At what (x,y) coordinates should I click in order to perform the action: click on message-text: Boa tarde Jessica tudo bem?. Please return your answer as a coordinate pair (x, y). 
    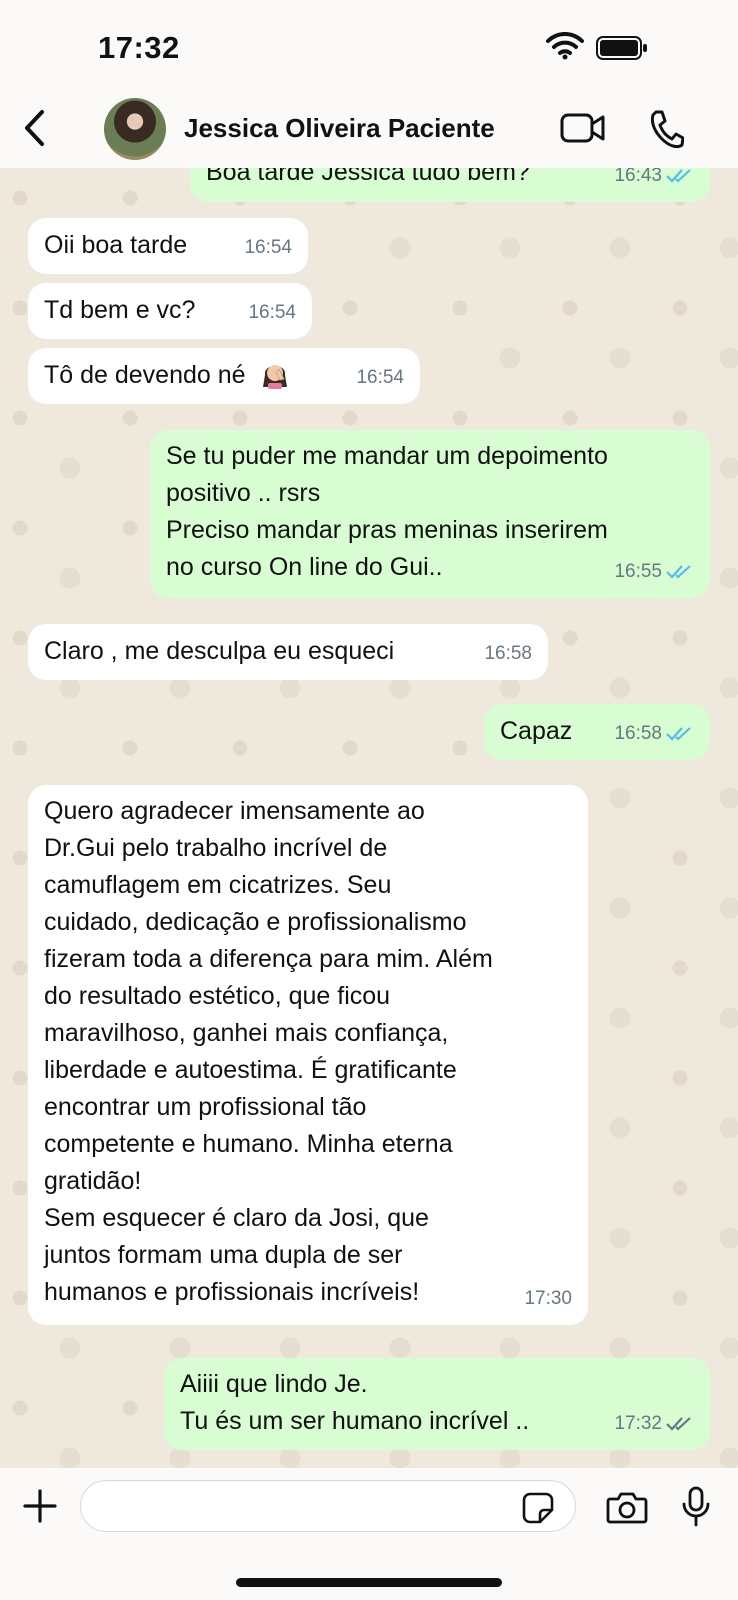
    Looking at the image, I should click on (368, 177).